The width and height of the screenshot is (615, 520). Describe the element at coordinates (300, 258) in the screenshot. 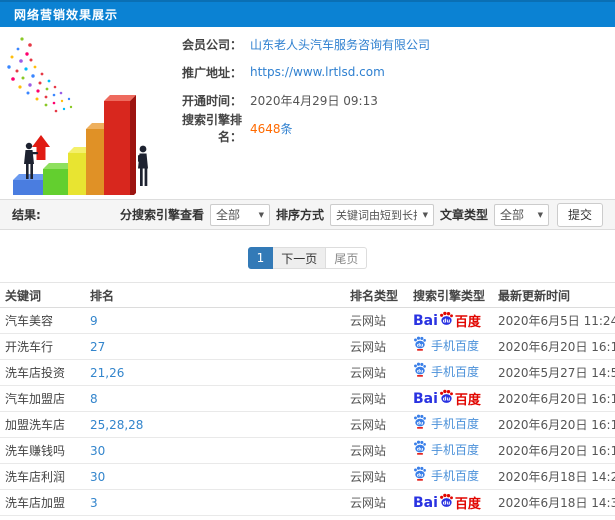

I see `page-button-next: 下一页` at that location.